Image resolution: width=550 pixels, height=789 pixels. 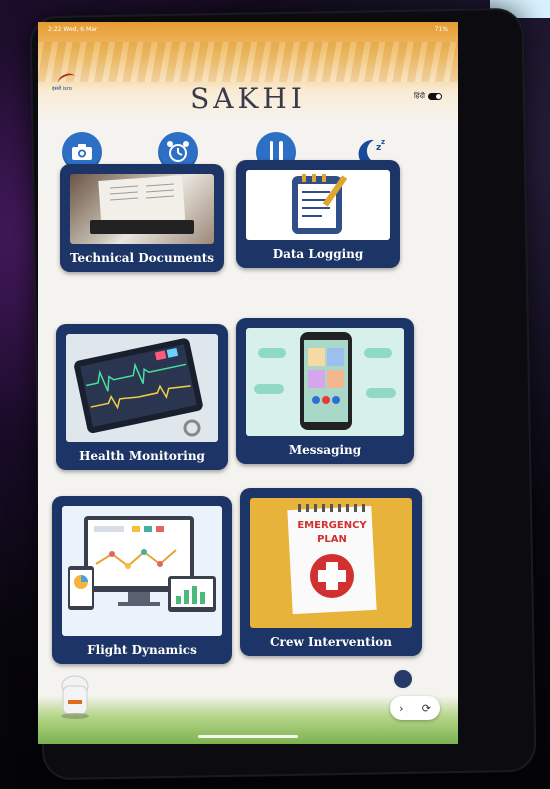 I want to click on emergency-text-line2: PLAN, so click(x=332, y=539).